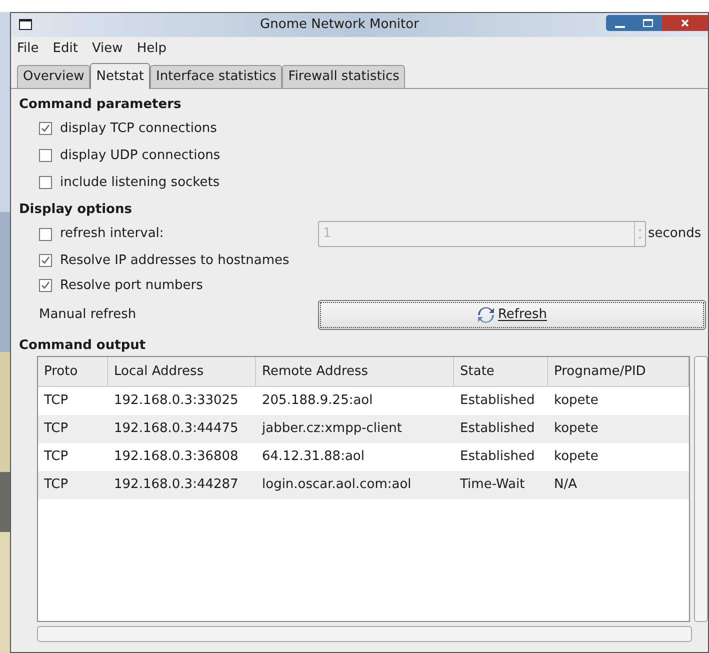 The image size is (709, 653). What do you see at coordinates (28, 49) in the screenshot?
I see `menu-item: File` at bounding box center [28, 49].